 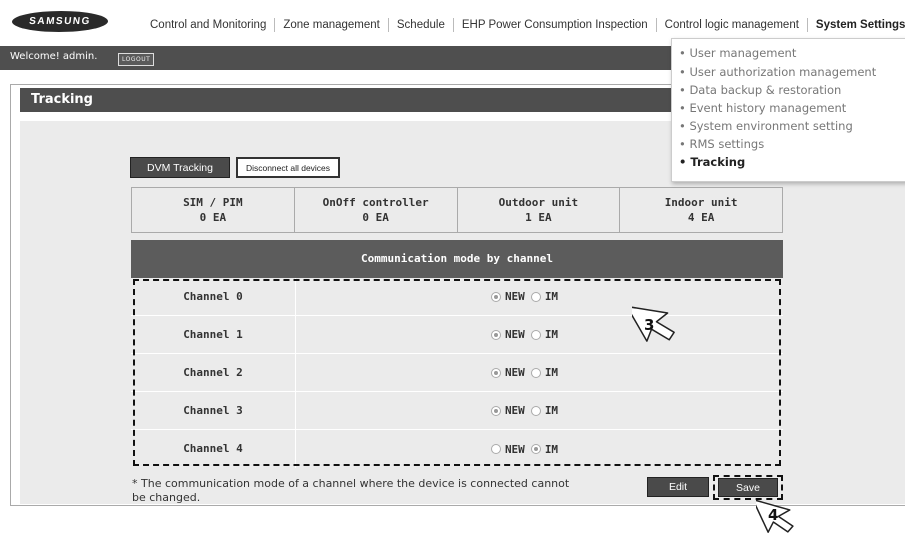 I want to click on menu-item-system-environment-setting: • System environment setting, so click(x=766, y=126).